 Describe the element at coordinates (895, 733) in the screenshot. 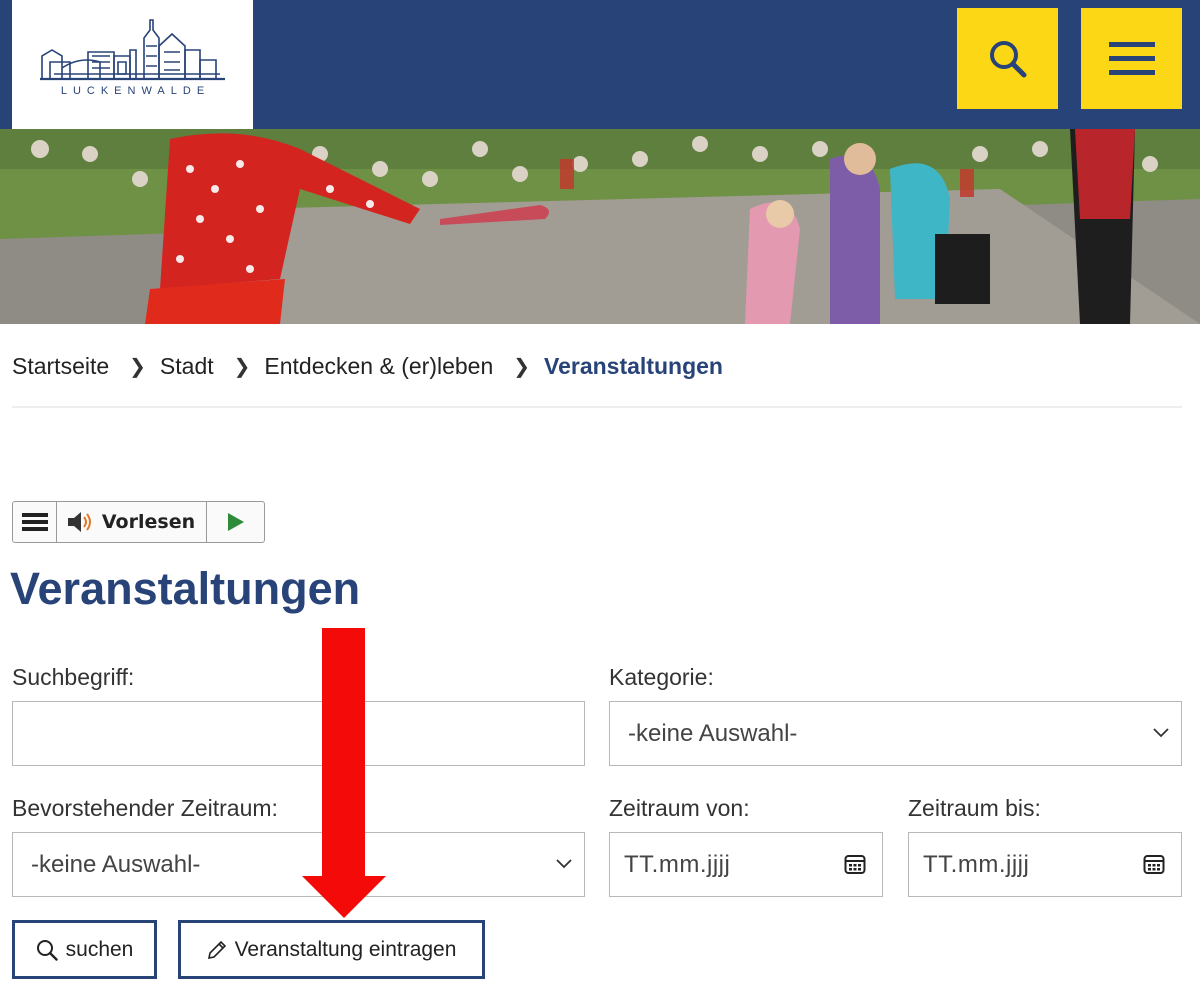

I see `category-select: -keine Auswahl-` at that location.